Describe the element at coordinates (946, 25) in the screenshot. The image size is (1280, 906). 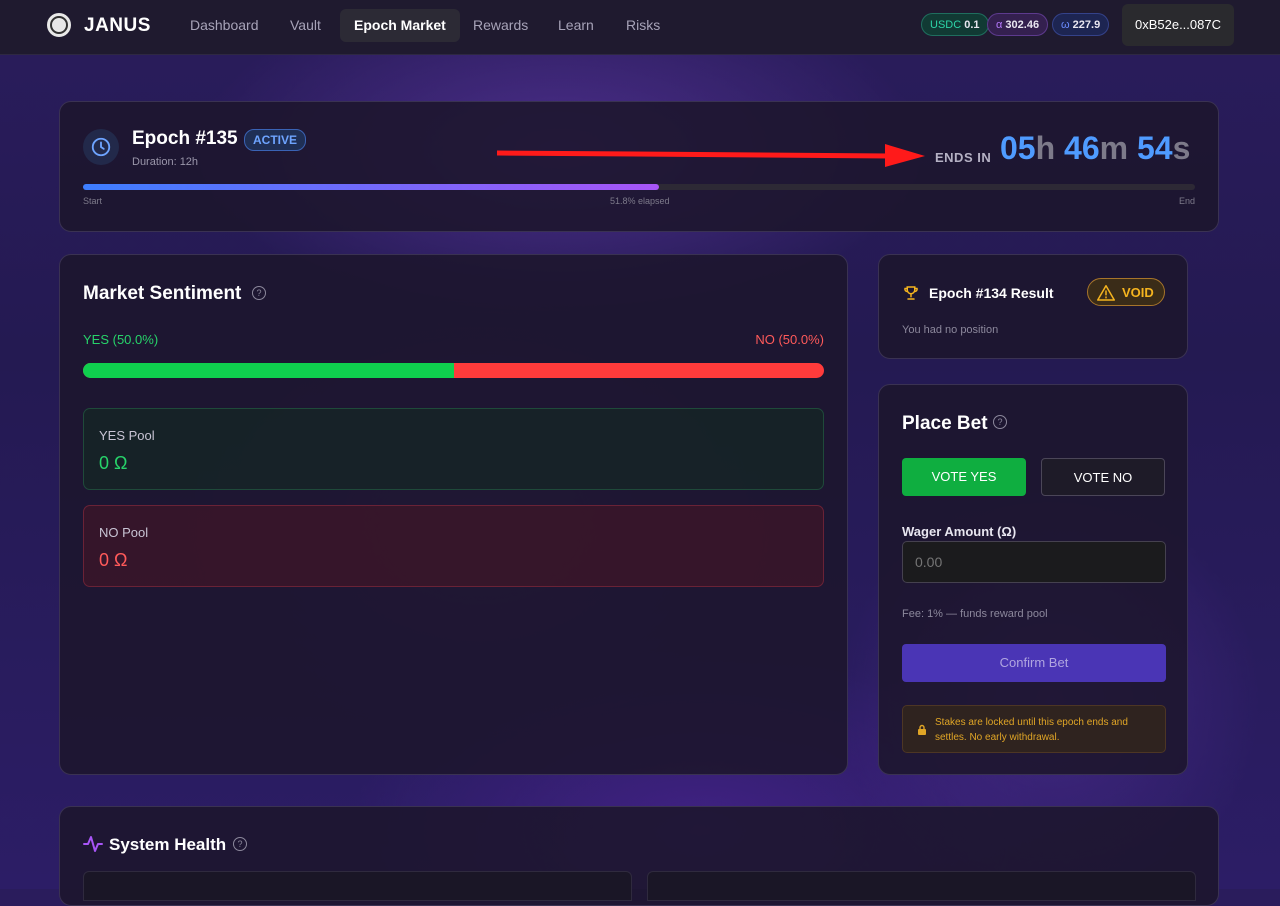
I see `usdc-symbol: USDC` at that location.